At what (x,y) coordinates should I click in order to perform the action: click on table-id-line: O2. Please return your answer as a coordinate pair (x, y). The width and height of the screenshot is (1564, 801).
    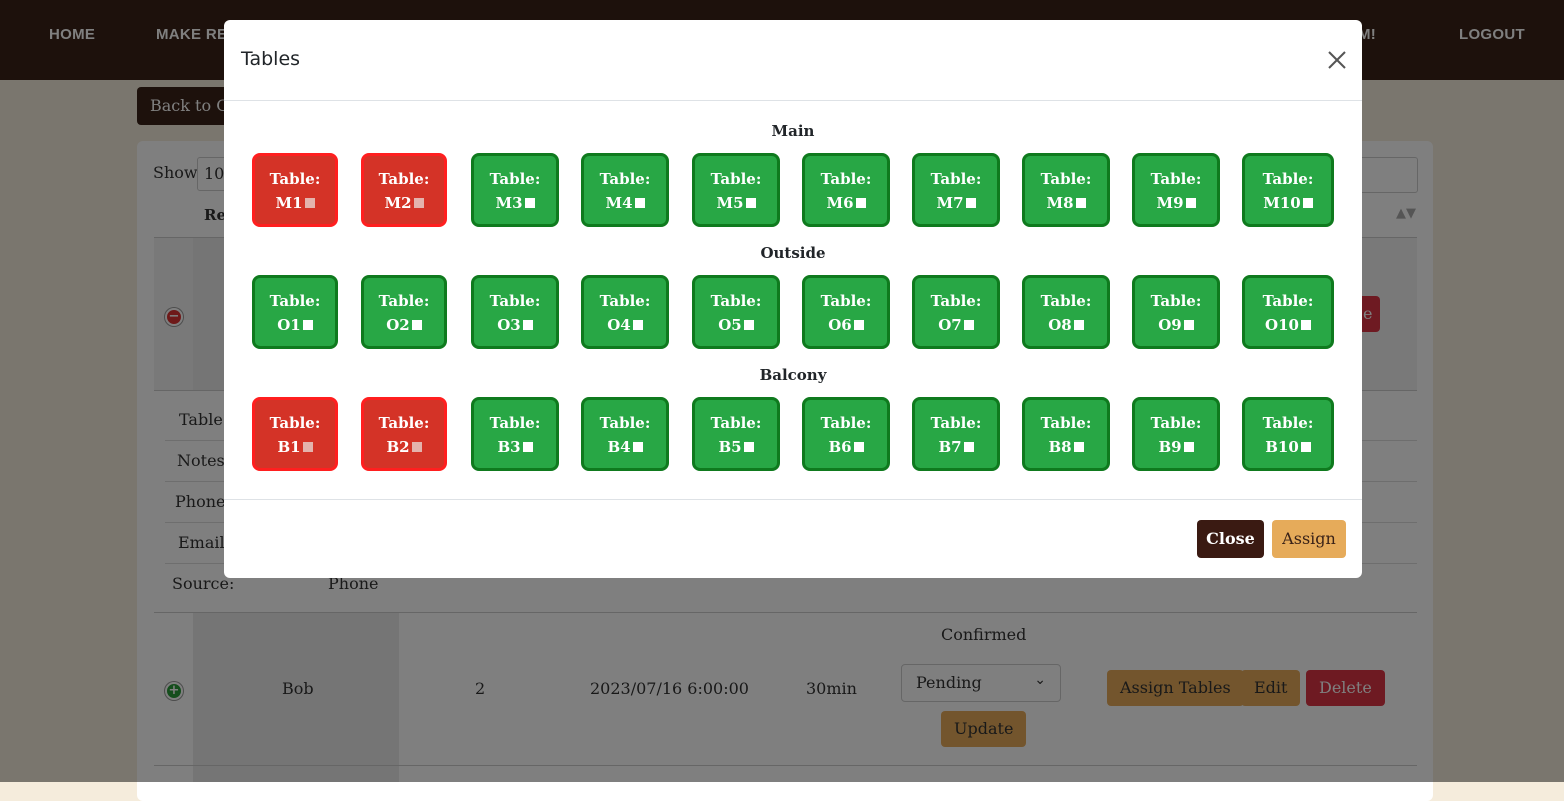
    Looking at the image, I should click on (404, 325).